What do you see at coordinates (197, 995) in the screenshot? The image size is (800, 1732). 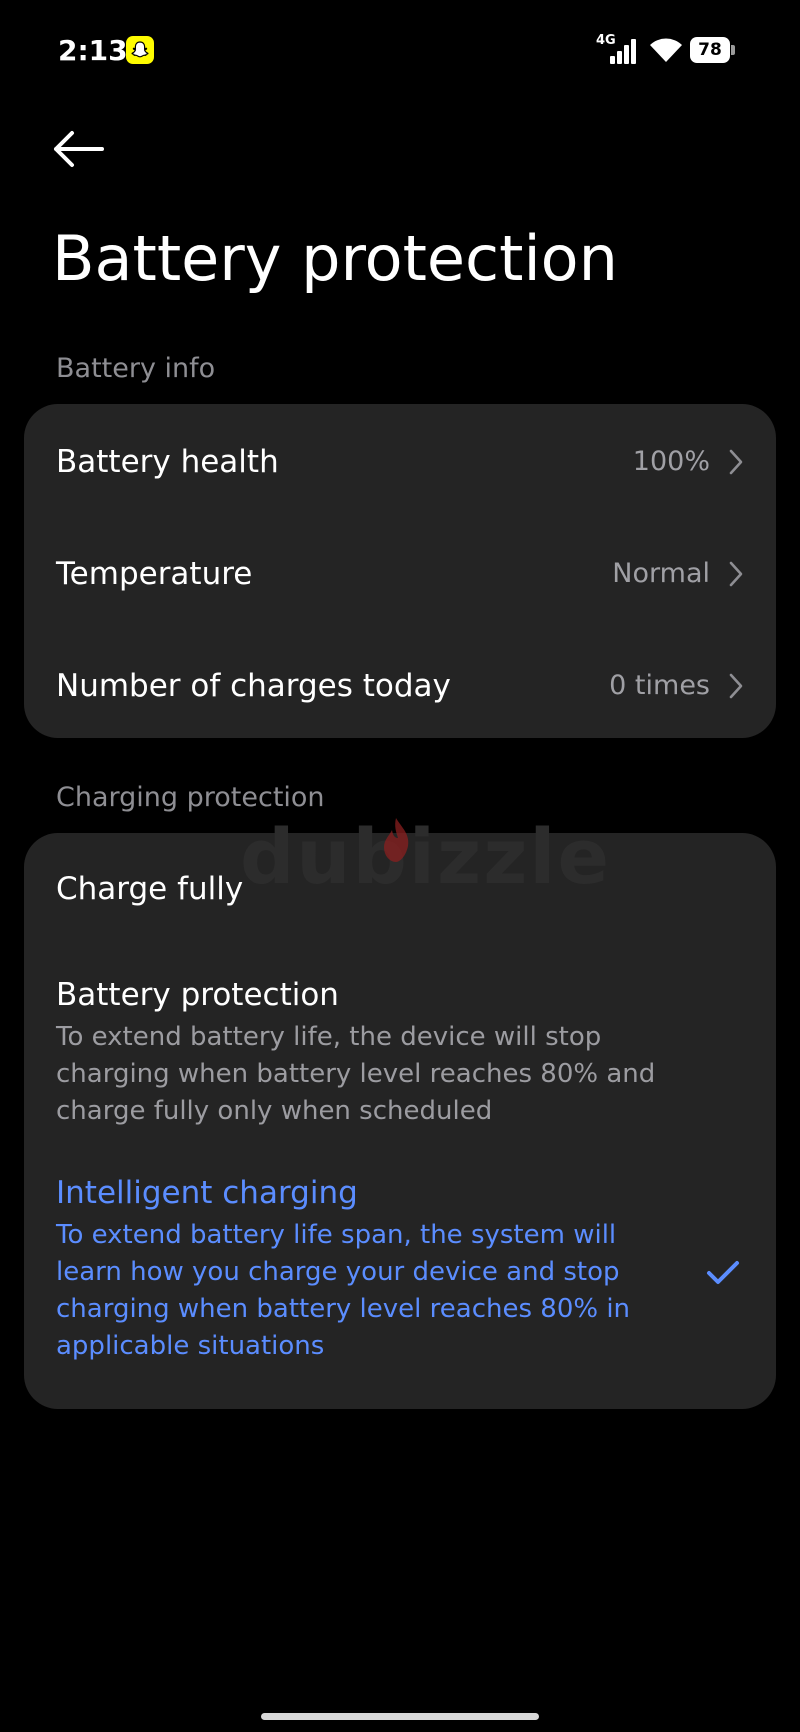 I see `option-title: Battery protection` at bounding box center [197, 995].